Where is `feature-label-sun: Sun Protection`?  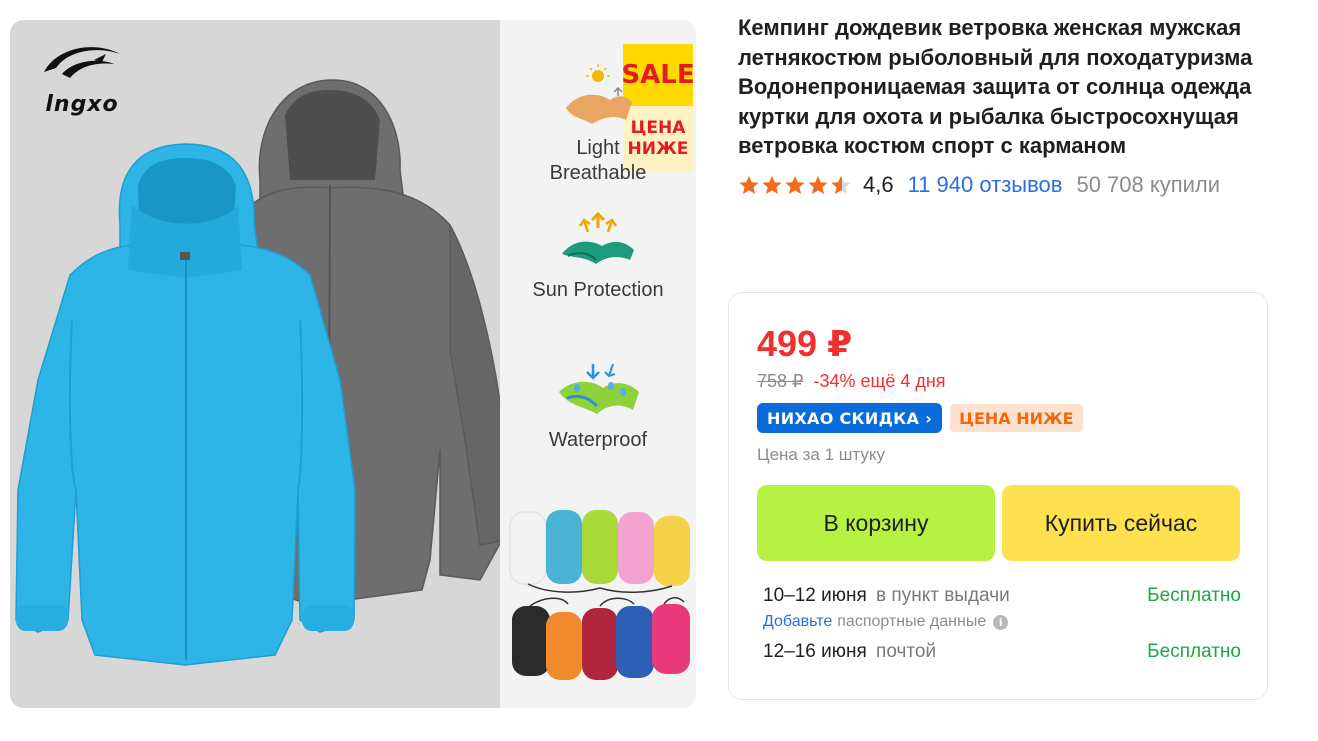
feature-label-sun: Sun Protection is located at coordinates (598, 290).